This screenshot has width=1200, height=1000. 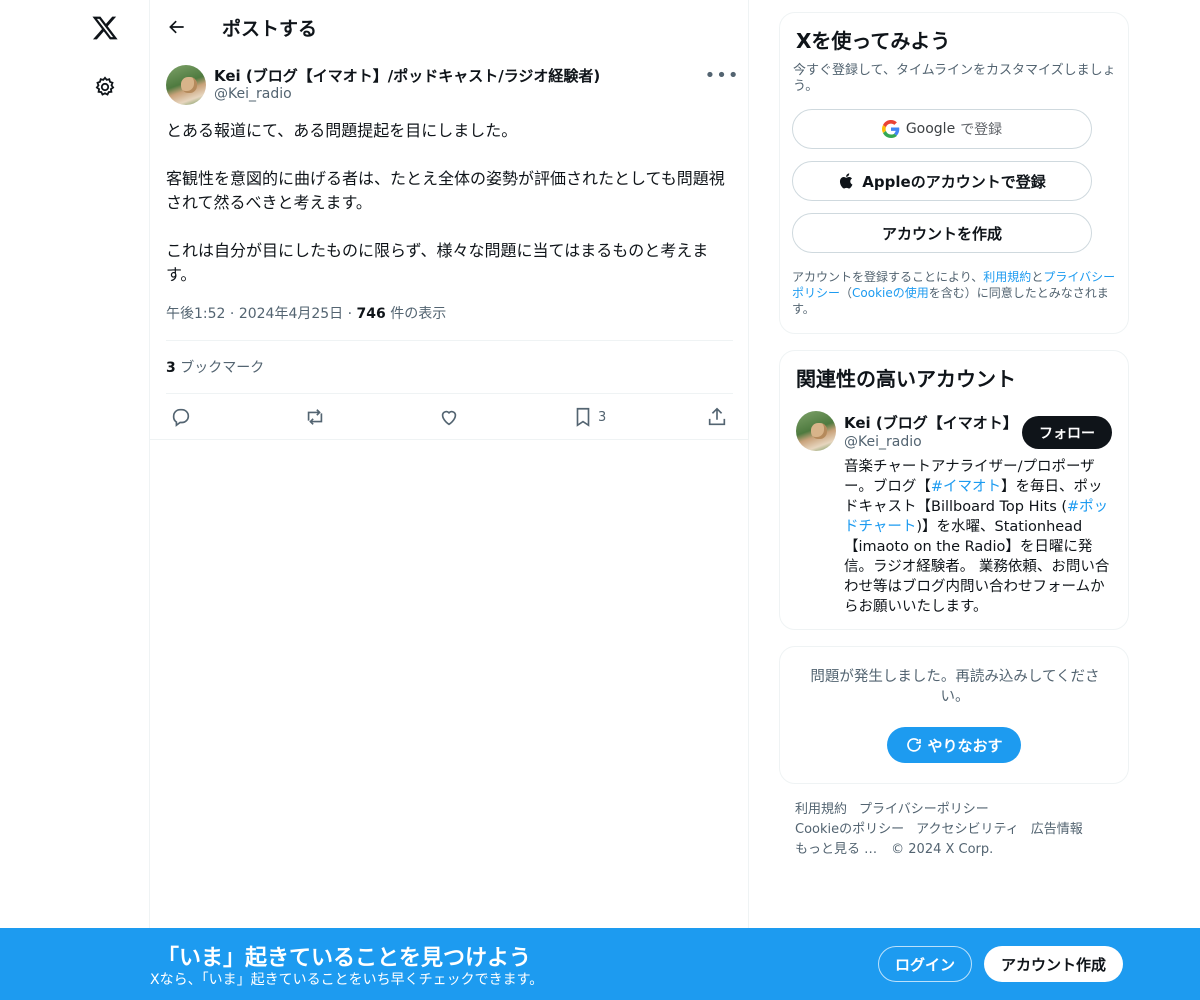 I want to click on tweet-paragraph: これは自分が目にしたものに限らず、様々な問題に当てはまるものと考えます。, so click(x=437, y=262).